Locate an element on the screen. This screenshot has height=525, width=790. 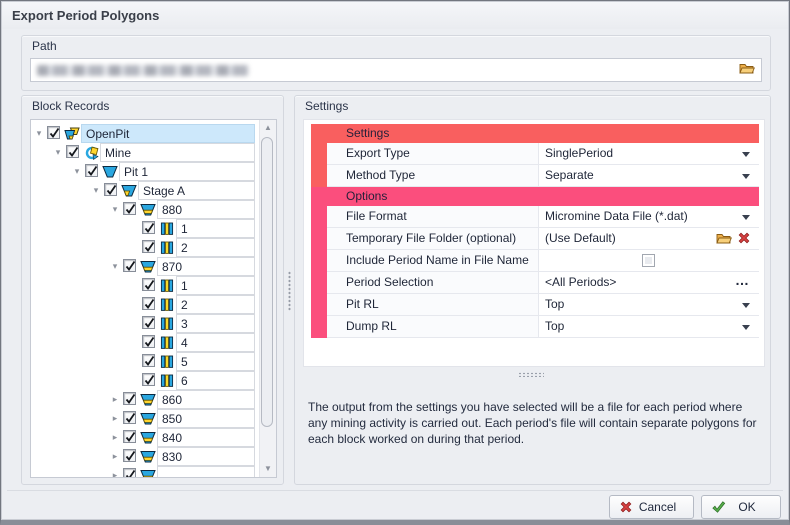
tree-item-label: 5 is located at coordinates (215, 361).